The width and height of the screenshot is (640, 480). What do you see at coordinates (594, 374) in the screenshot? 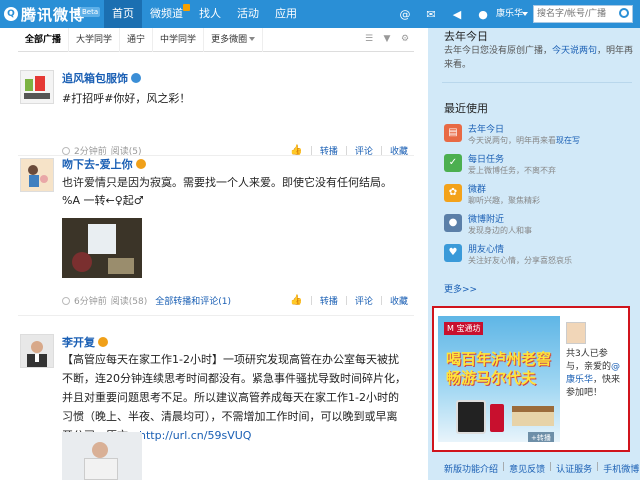
I see `ad-text: 共3人已参与，亲爱的@康乐华，快来参加吧！` at bounding box center [594, 374].